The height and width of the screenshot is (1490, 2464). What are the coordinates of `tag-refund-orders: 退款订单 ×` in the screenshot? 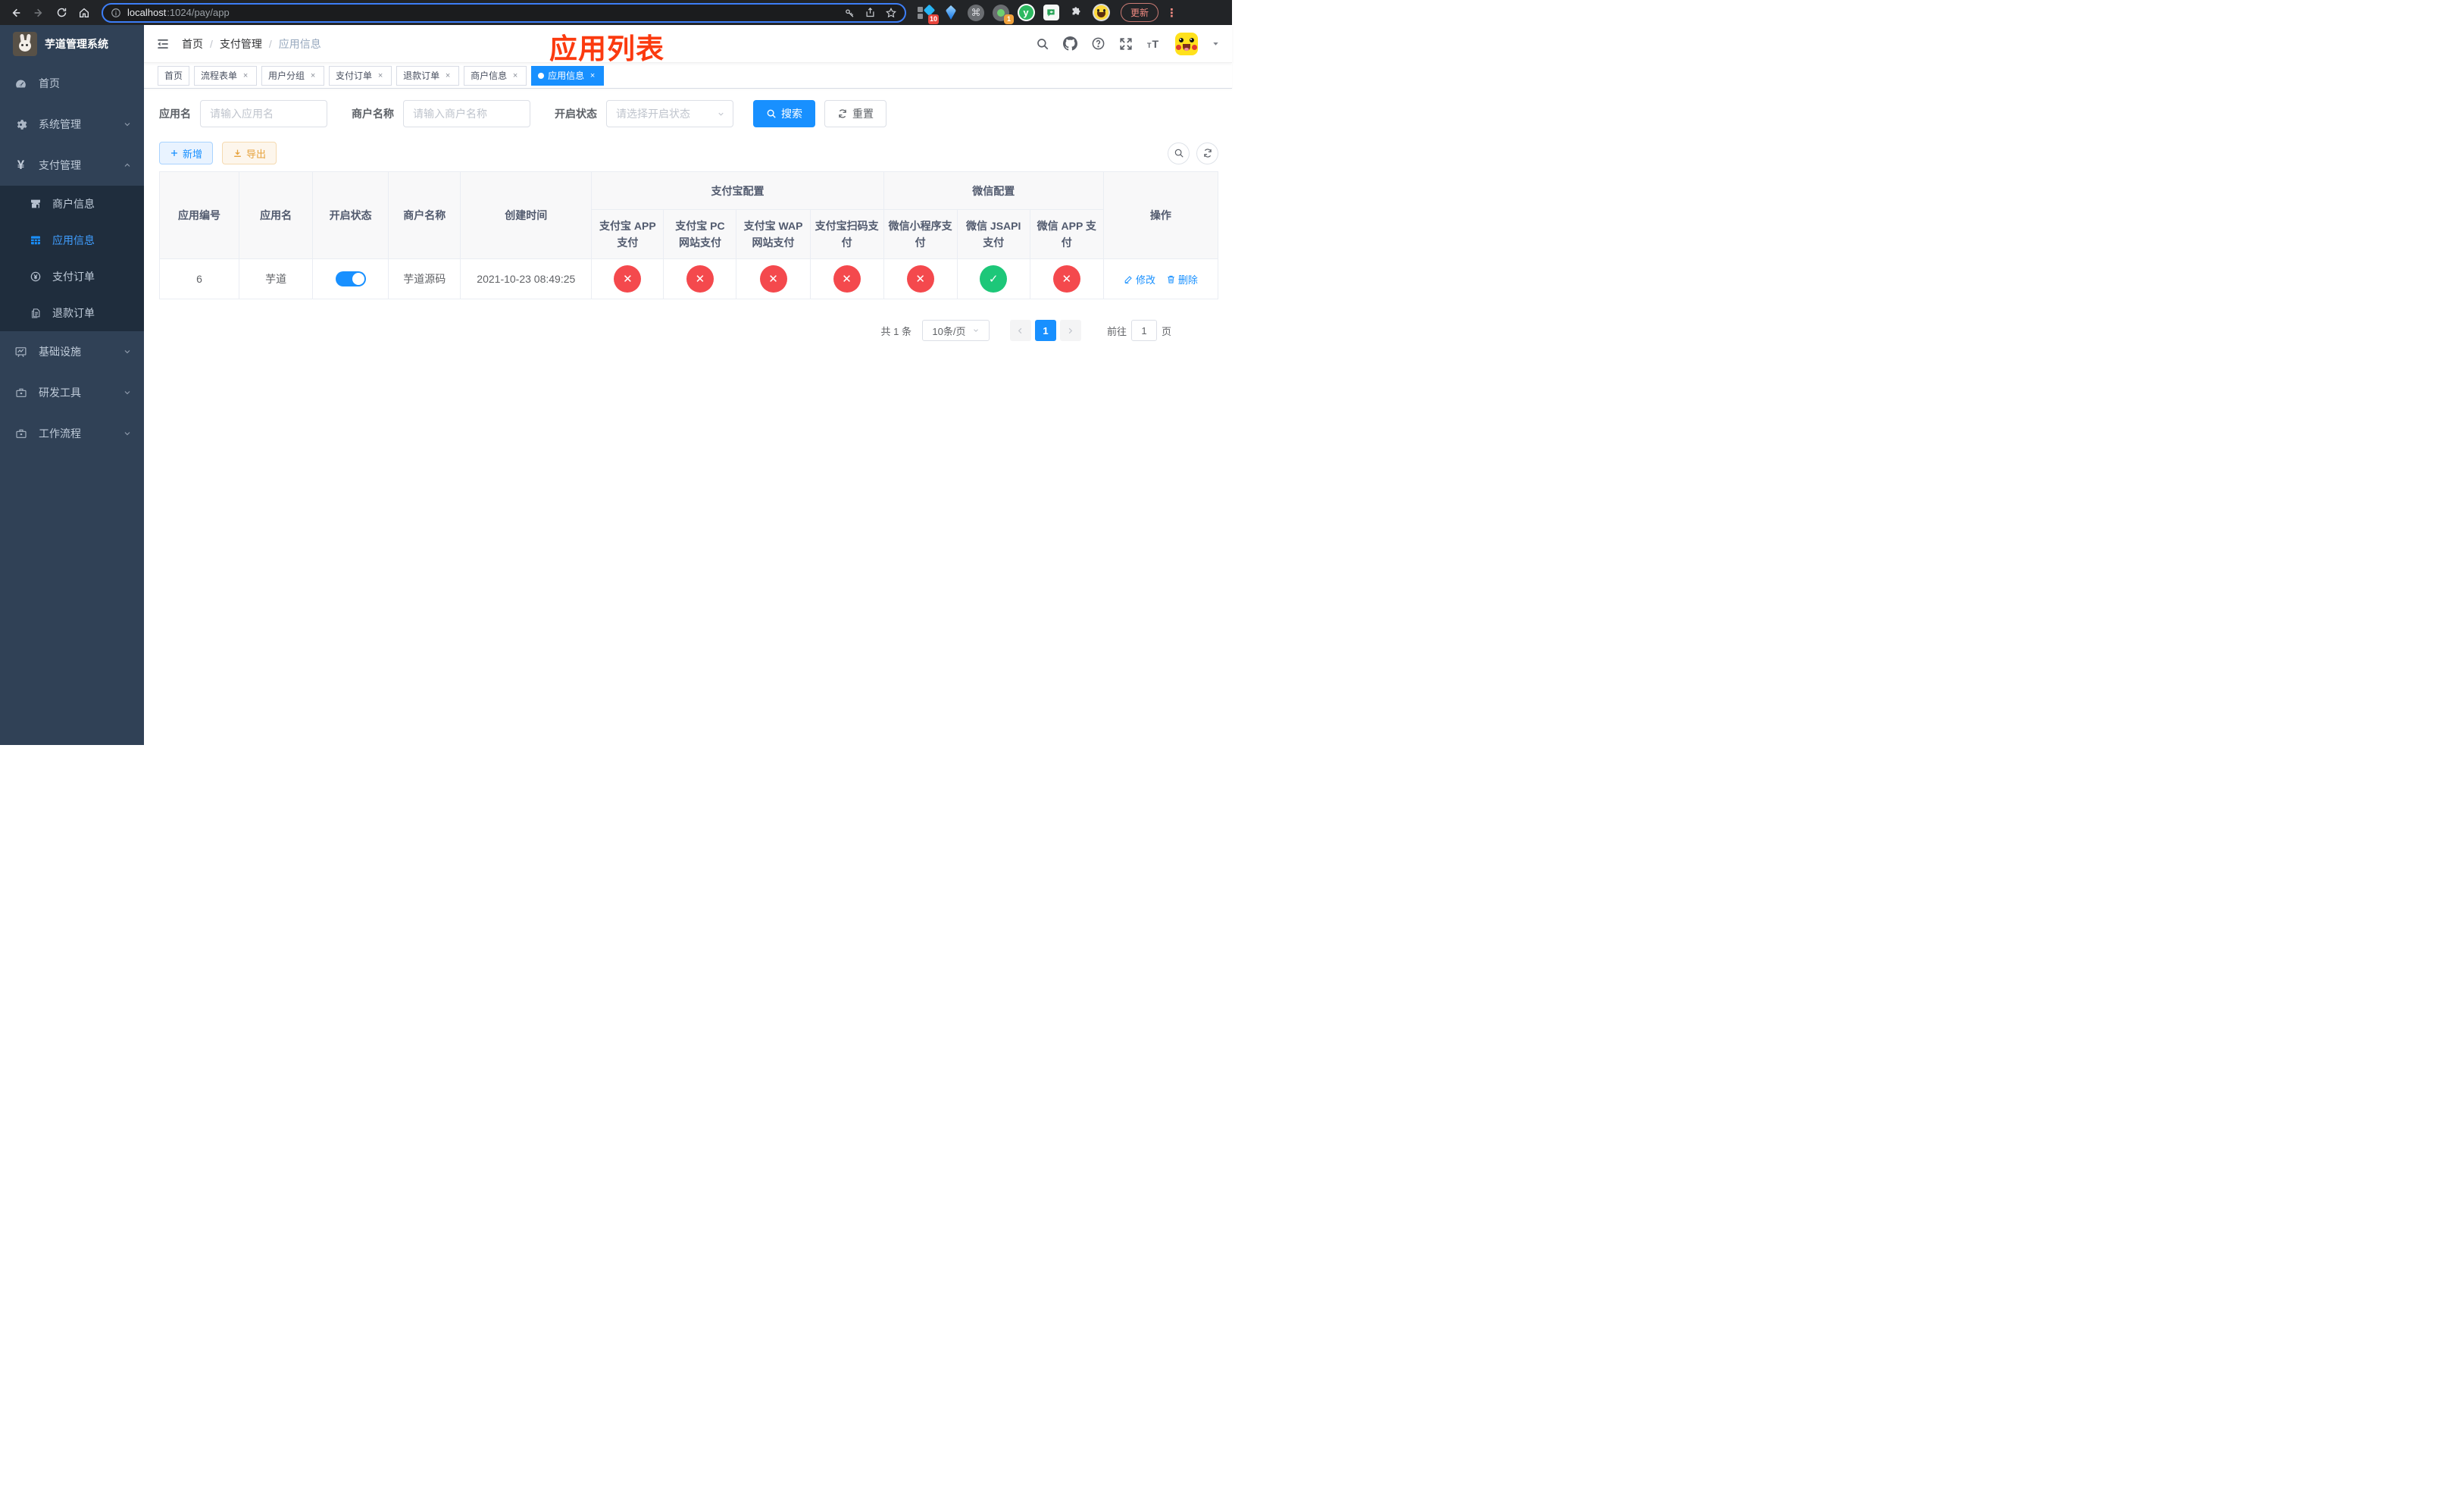 It's located at (428, 75).